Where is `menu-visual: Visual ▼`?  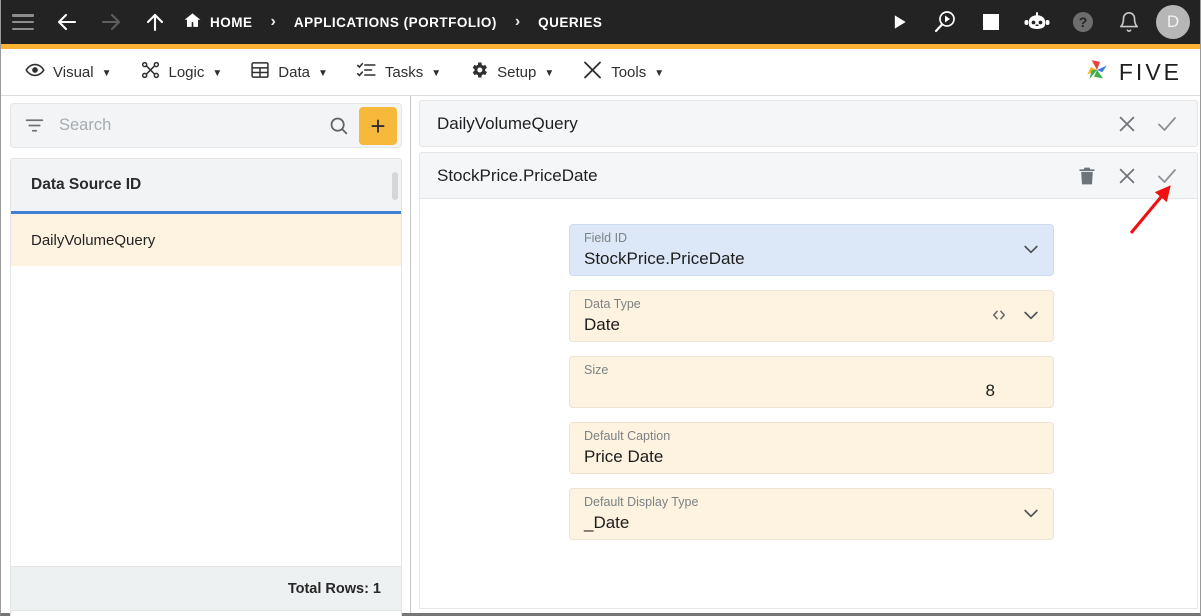 menu-visual: Visual ▼ is located at coordinates (68, 72).